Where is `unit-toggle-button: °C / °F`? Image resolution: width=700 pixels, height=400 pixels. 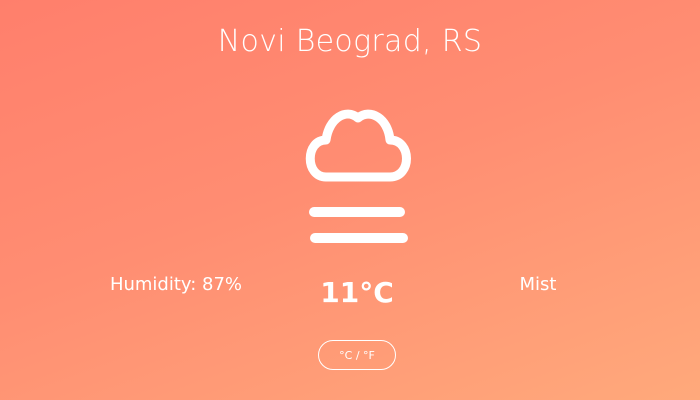 unit-toggle-button: °C / °F is located at coordinates (357, 355).